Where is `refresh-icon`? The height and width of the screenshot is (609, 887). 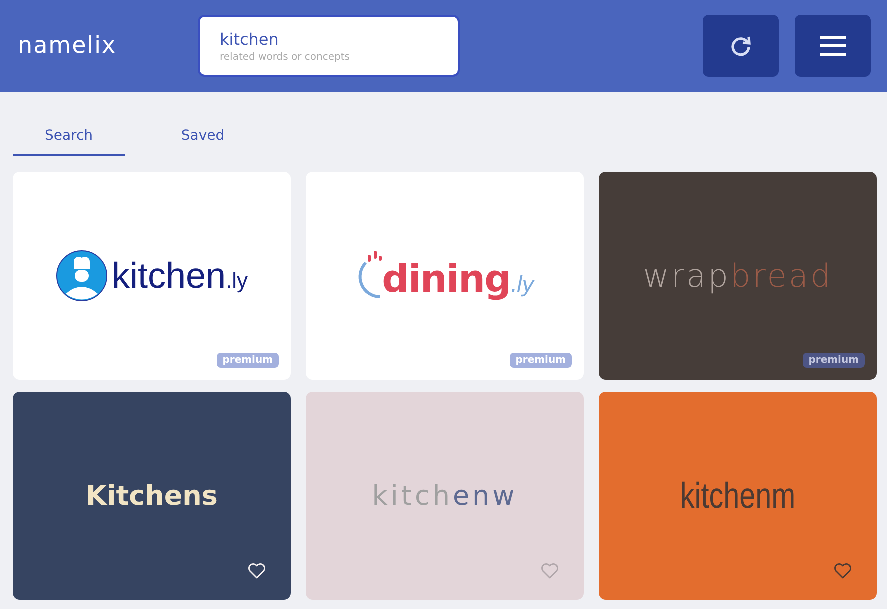
refresh-icon is located at coordinates (741, 46).